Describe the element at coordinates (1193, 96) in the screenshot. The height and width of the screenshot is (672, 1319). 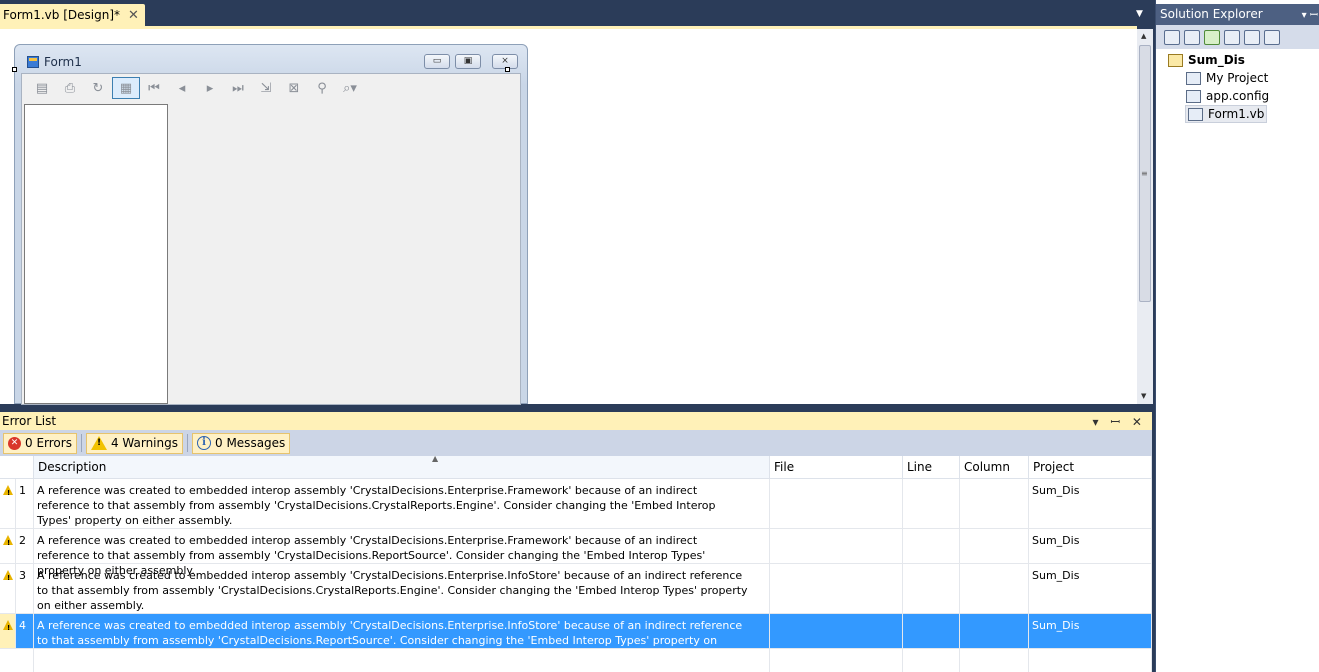
I see `config-file-icon` at that location.